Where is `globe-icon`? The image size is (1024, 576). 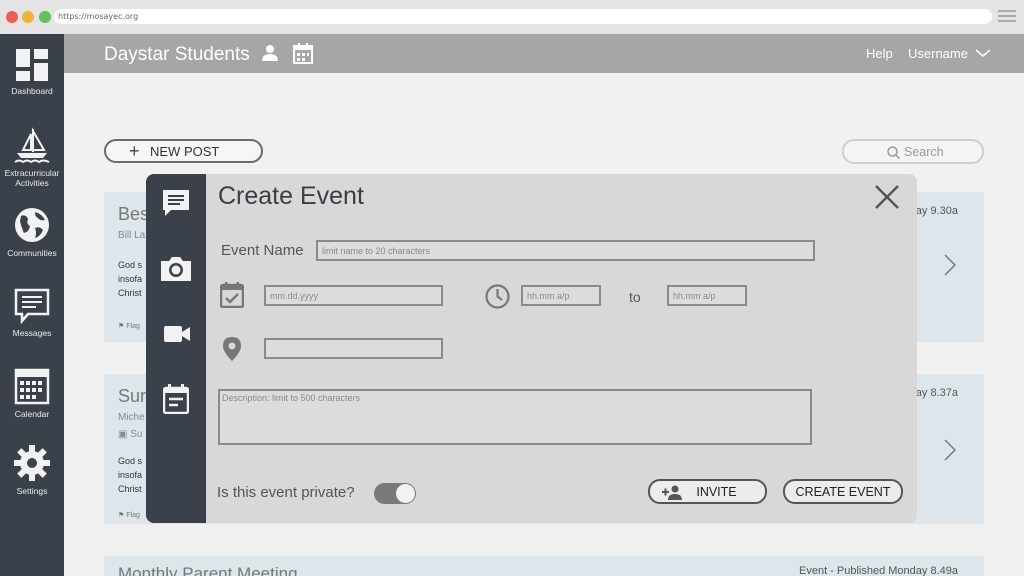
globe-icon is located at coordinates (32, 225).